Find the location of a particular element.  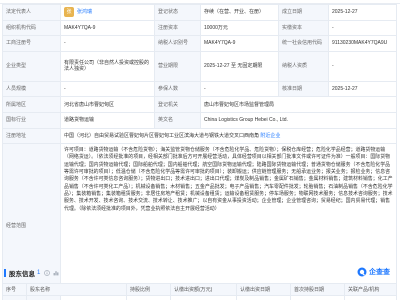

reg-capital-value: 10000万元 is located at coordinates (239, 28).